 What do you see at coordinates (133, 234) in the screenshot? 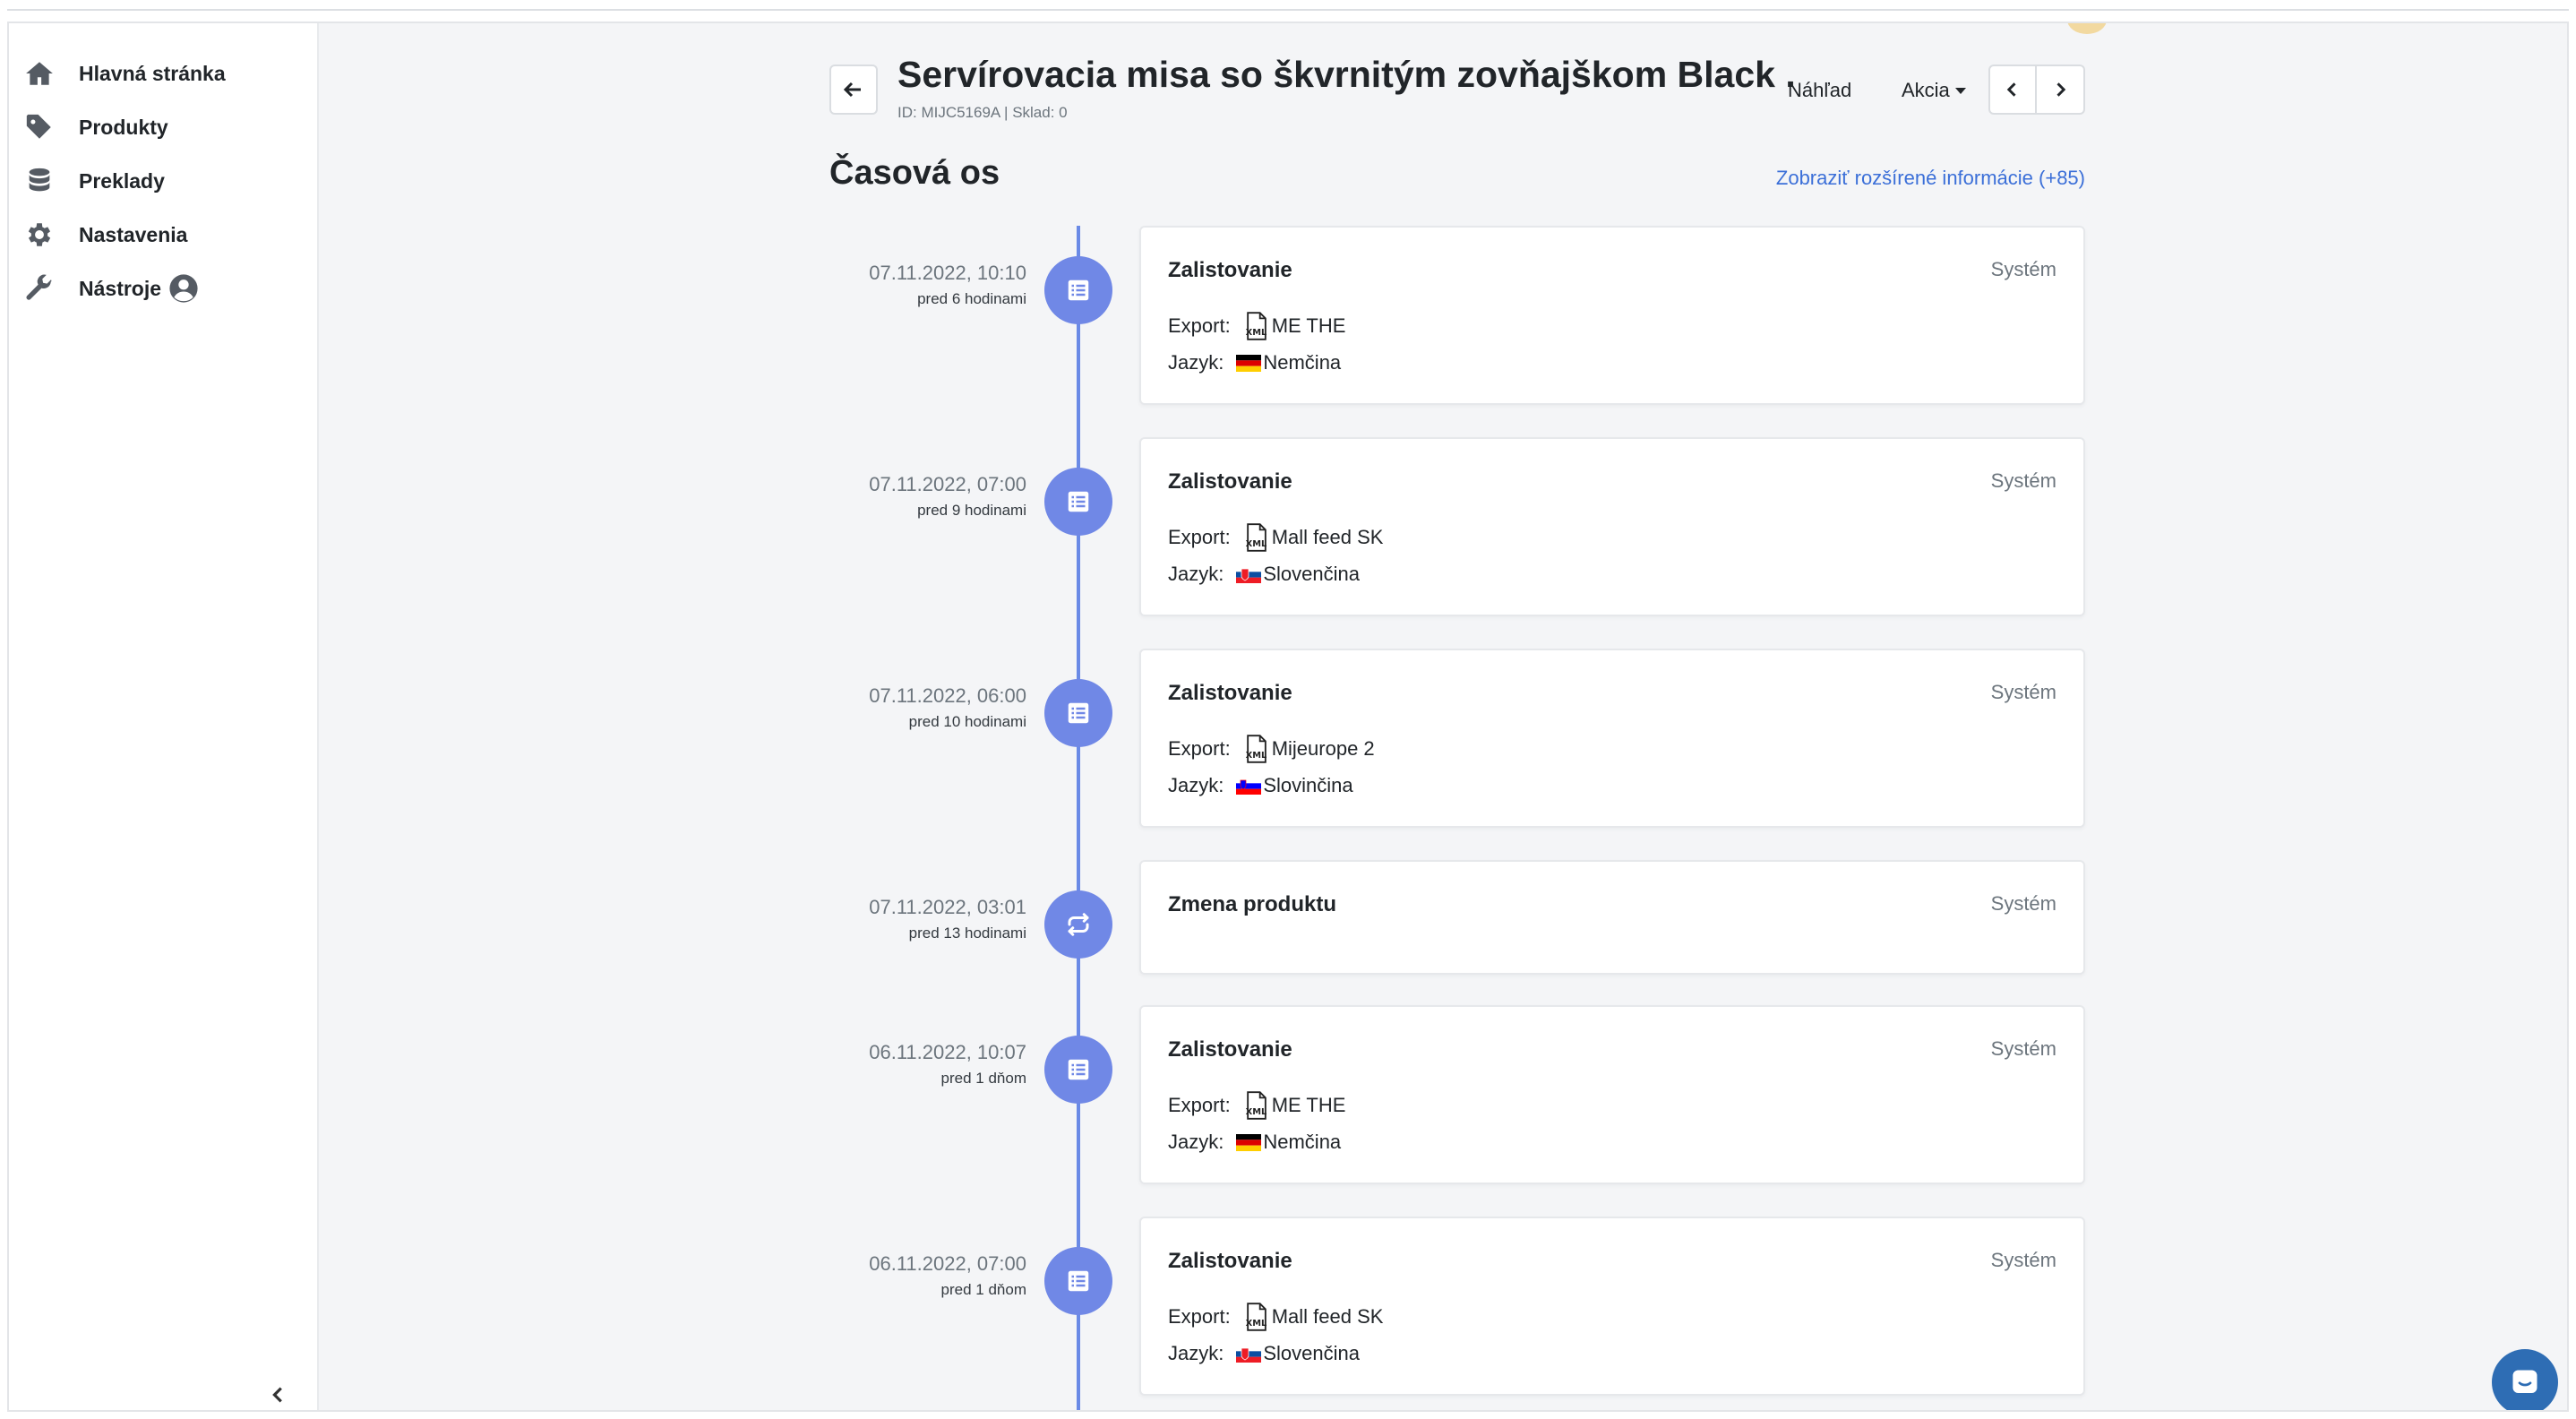
I see `sidebar-item-label: Nastavenia` at bounding box center [133, 234].